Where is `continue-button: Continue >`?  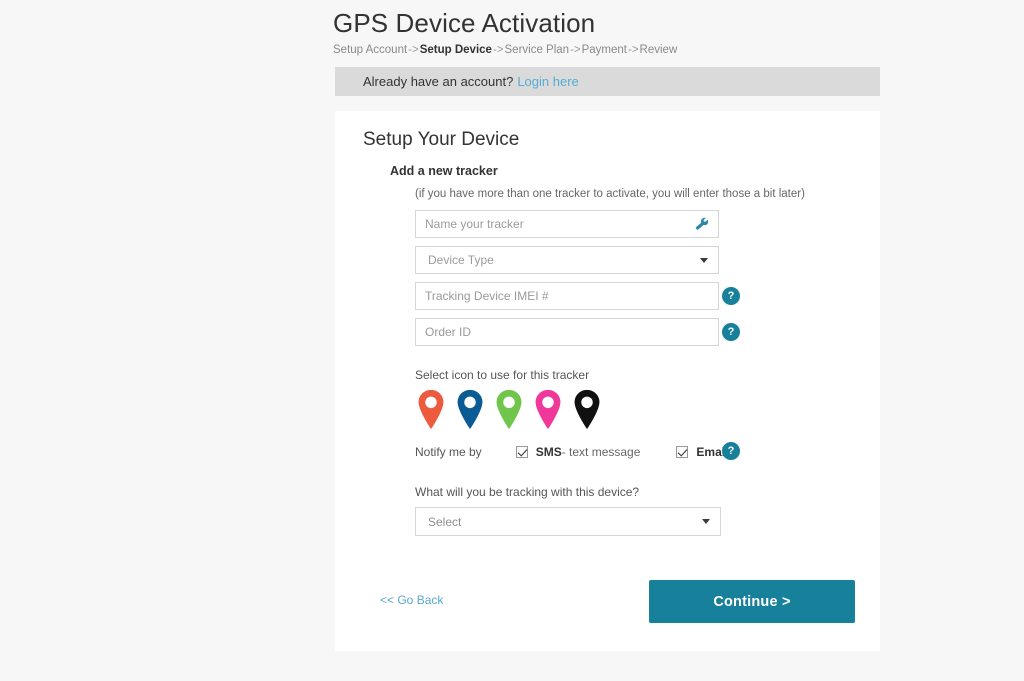 continue-button: Continue > is located at coordinates (752, 601).